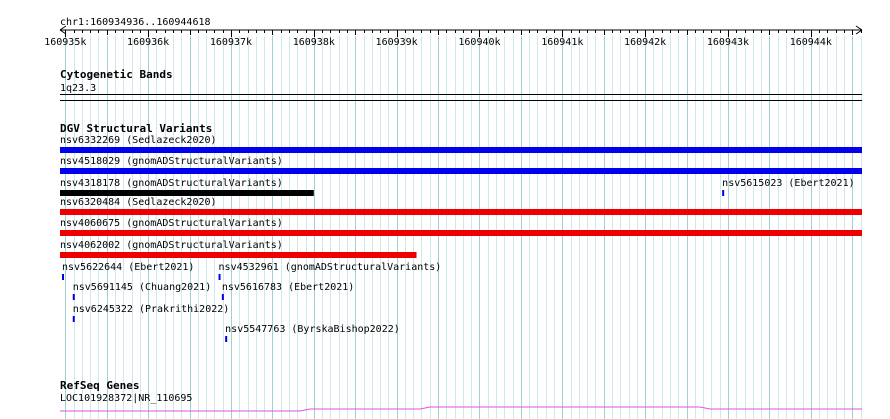  What do you see at coordinates (330, 267) in the screenshot?
I see `dgv-feature-label: nsv4532961 (gnomADStructuralVariants)` at bounding box center [330, 267].